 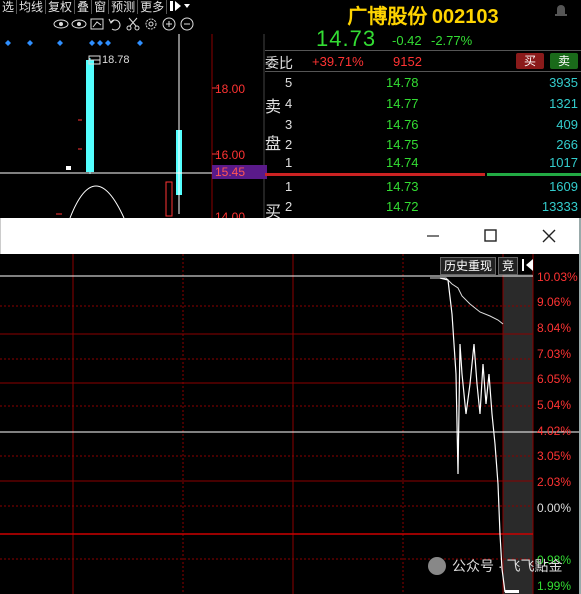 I want to click on kline-chart, so click(x=132, y=126).